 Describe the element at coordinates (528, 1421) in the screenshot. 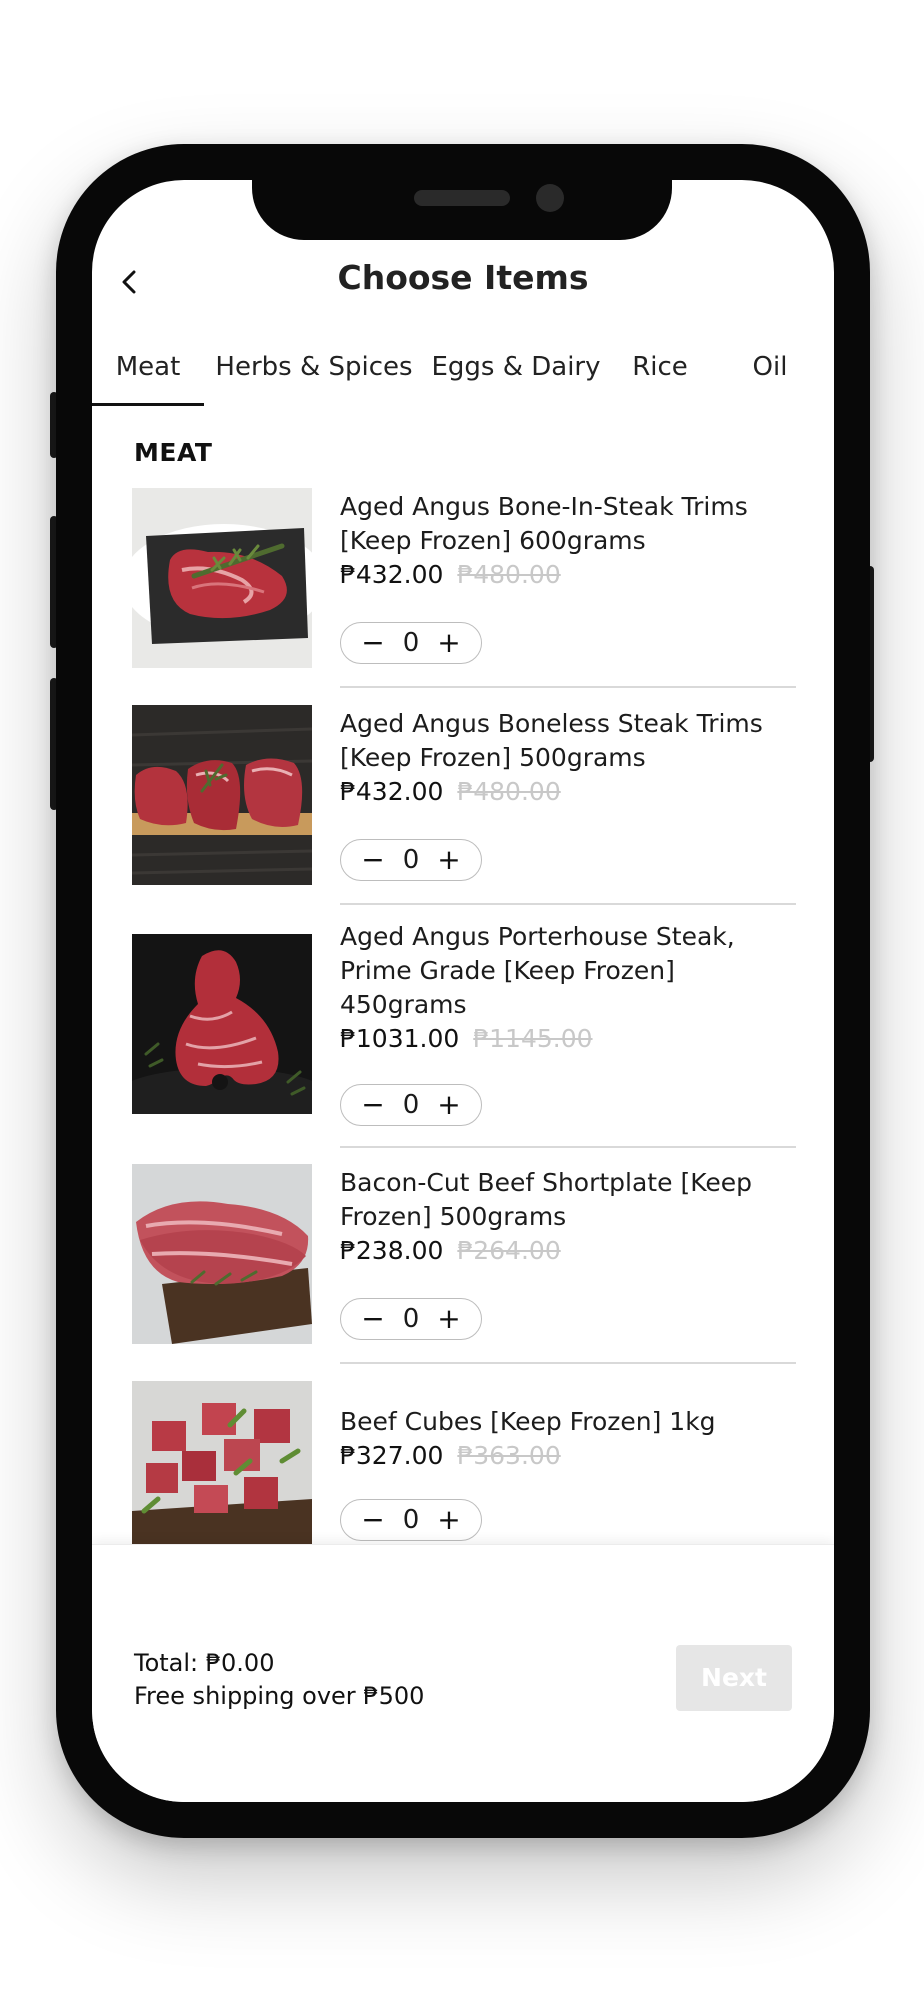

I see `product-name: Beef Cubes [Keep Frozen] 1kg` at that location.